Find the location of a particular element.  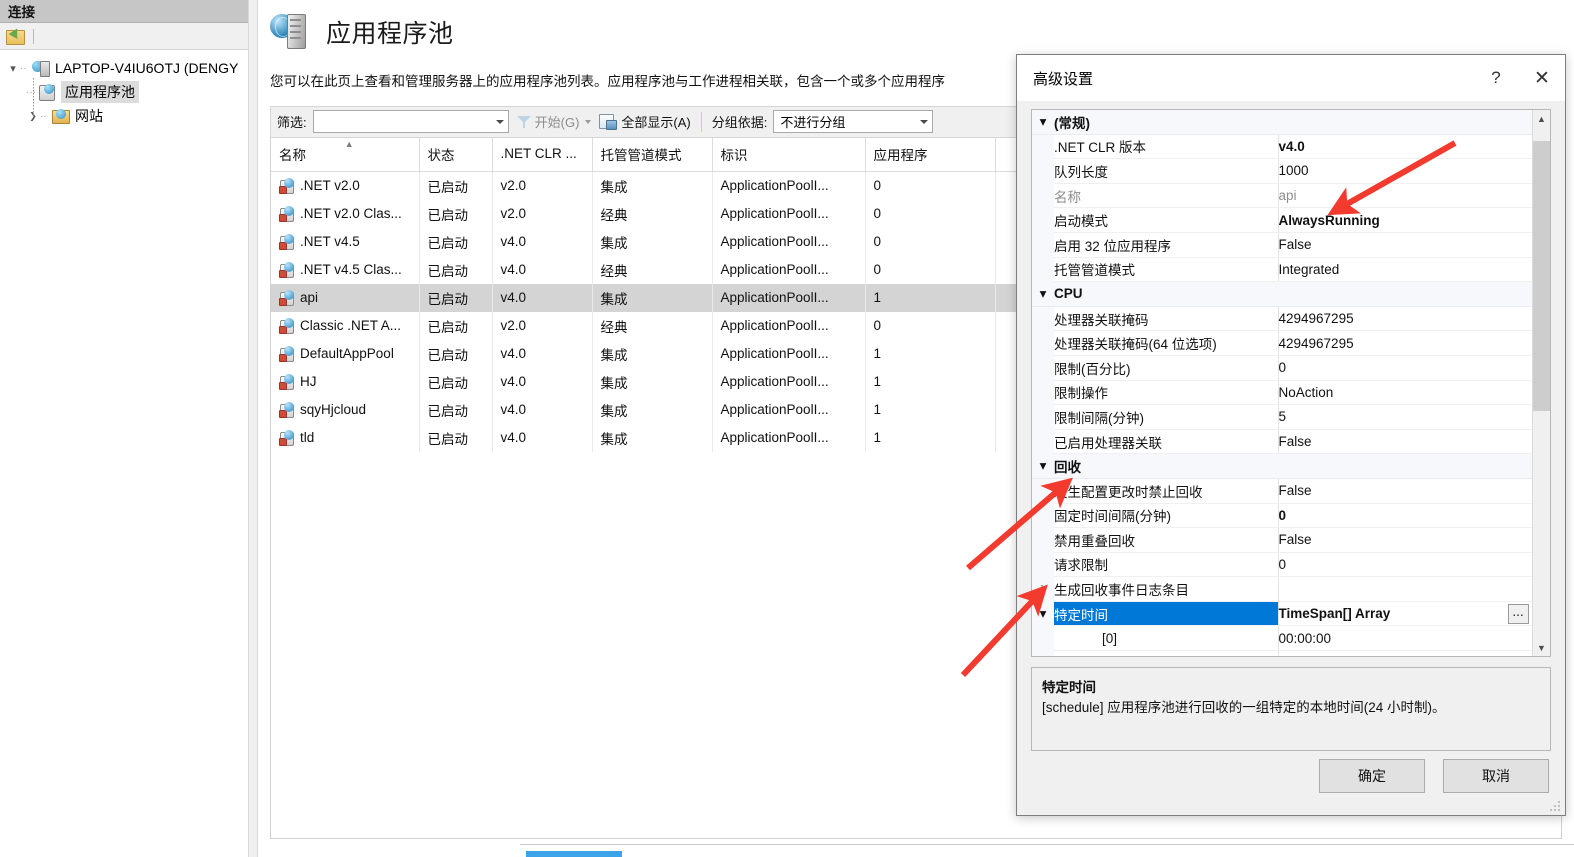

go-button: 开始(G) is located at coordinates (554, 121).